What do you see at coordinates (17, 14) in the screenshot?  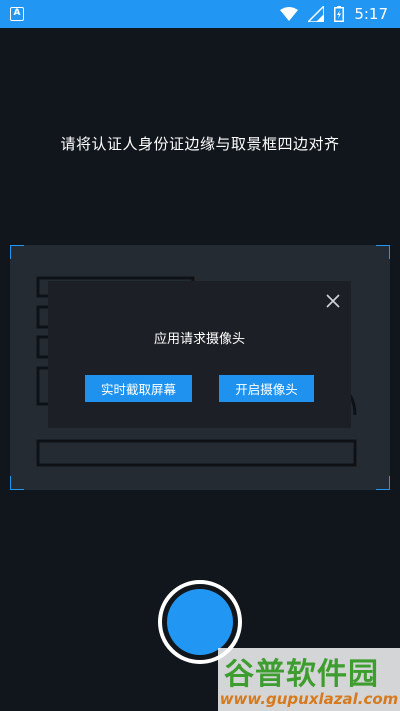 I see `app-notification-icon: A` at bounding box center [17, 14].